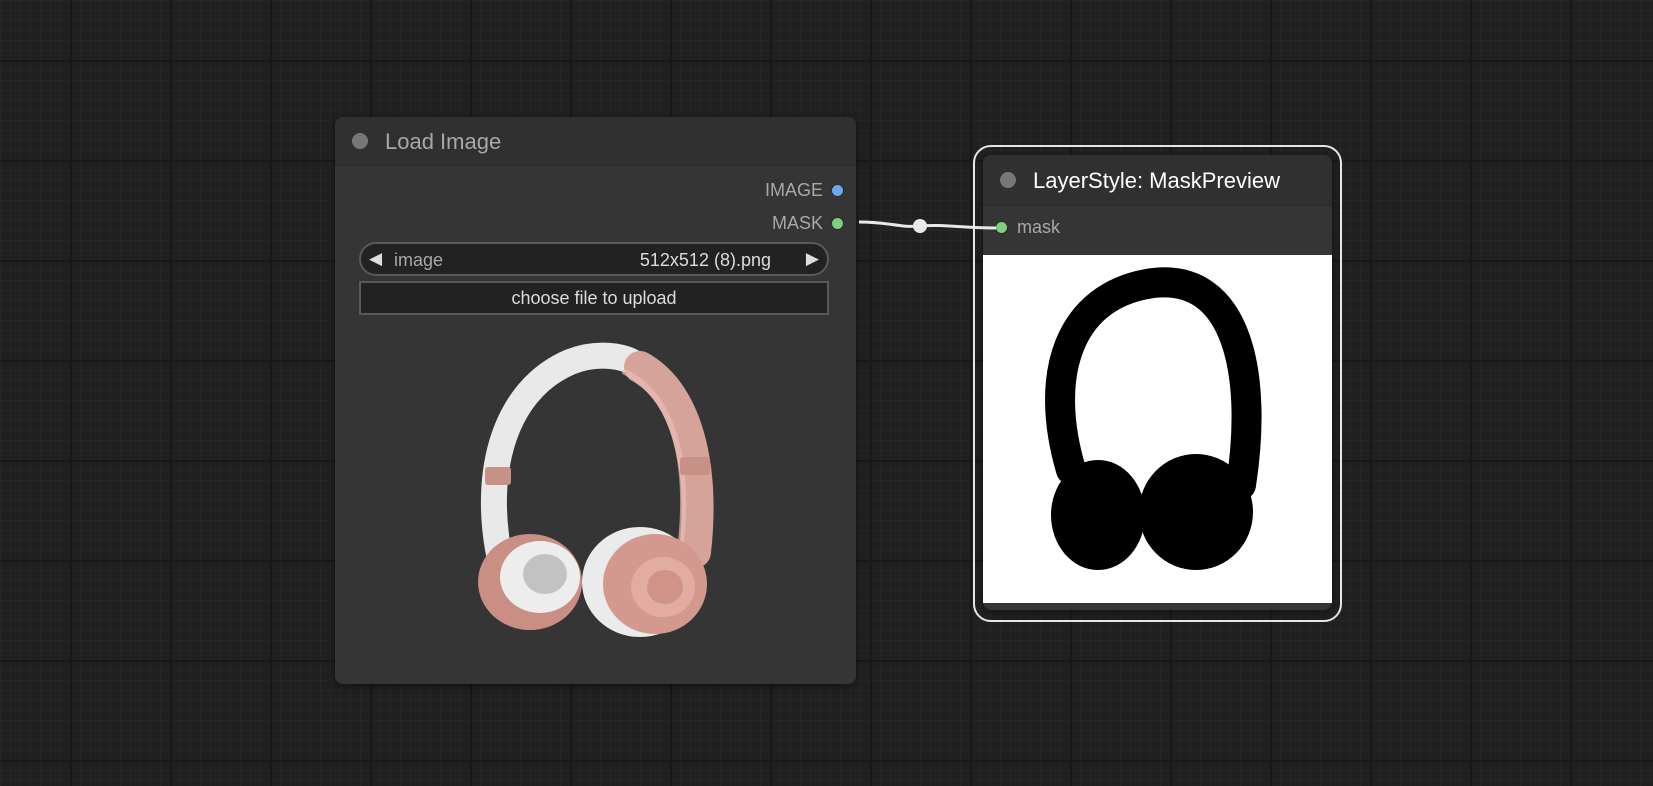  I want to click on link-midpoint-handle, so click(920, 226).